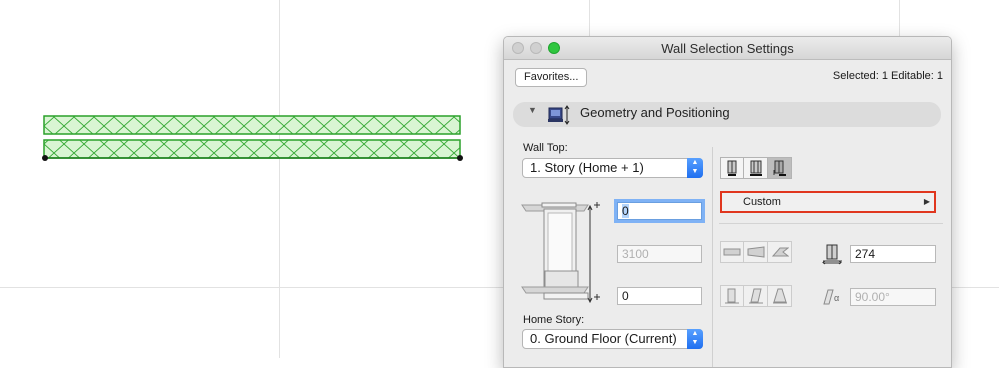 The width and height of the screenshot is (999, 368). I want to click on home-story-select: 0. Ground Floor (Current) ▲ ▼, so click(612, 339).